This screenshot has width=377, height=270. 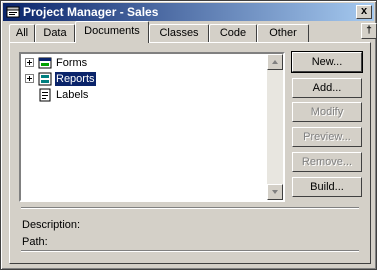 I want to click on close-button: x, so click(x=364, y=12).